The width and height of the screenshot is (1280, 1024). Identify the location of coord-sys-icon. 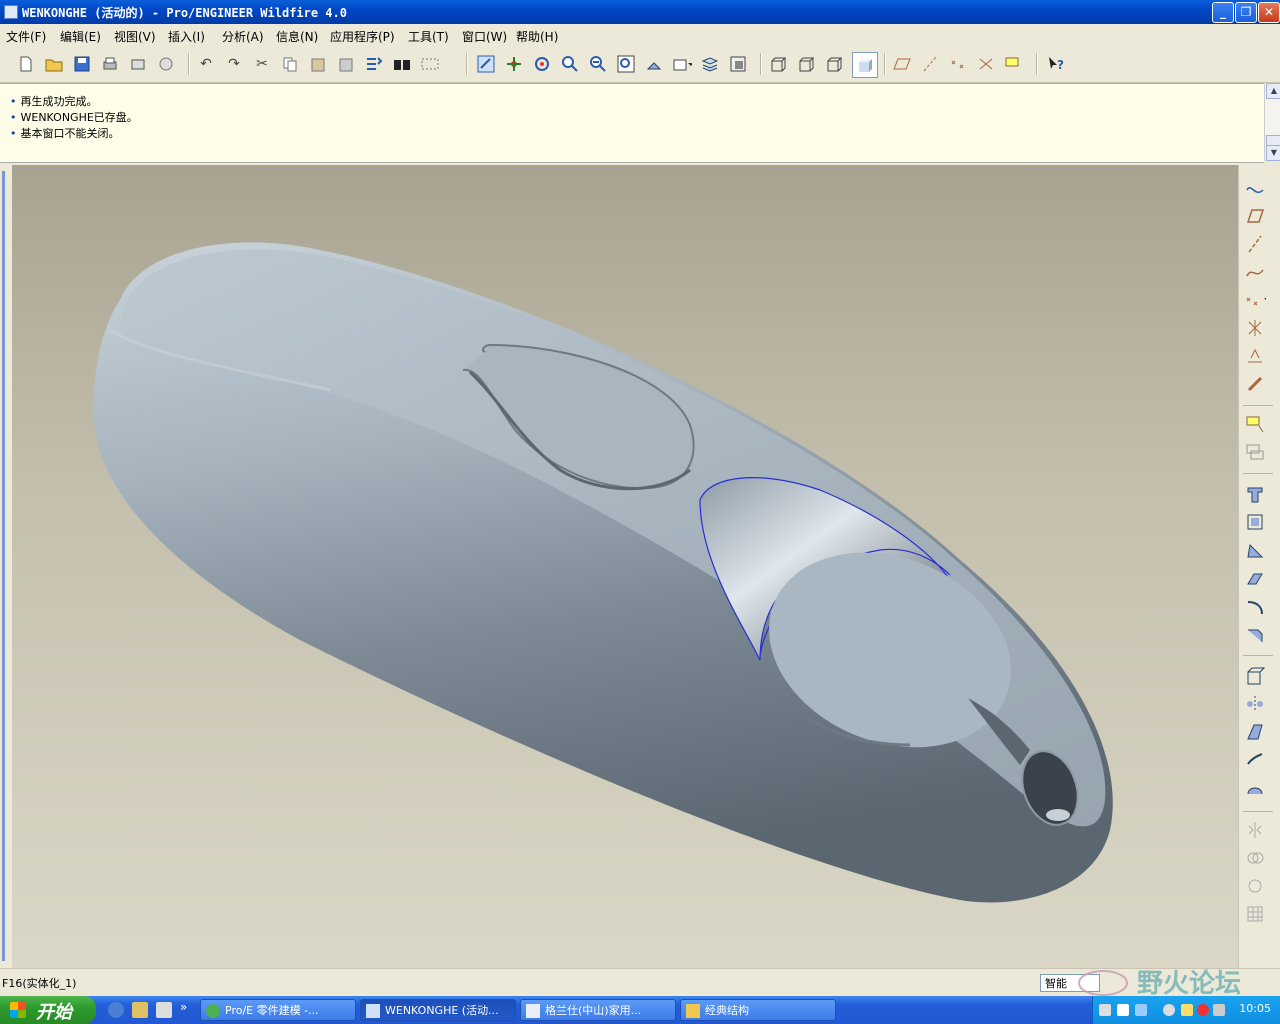
(986, 64).